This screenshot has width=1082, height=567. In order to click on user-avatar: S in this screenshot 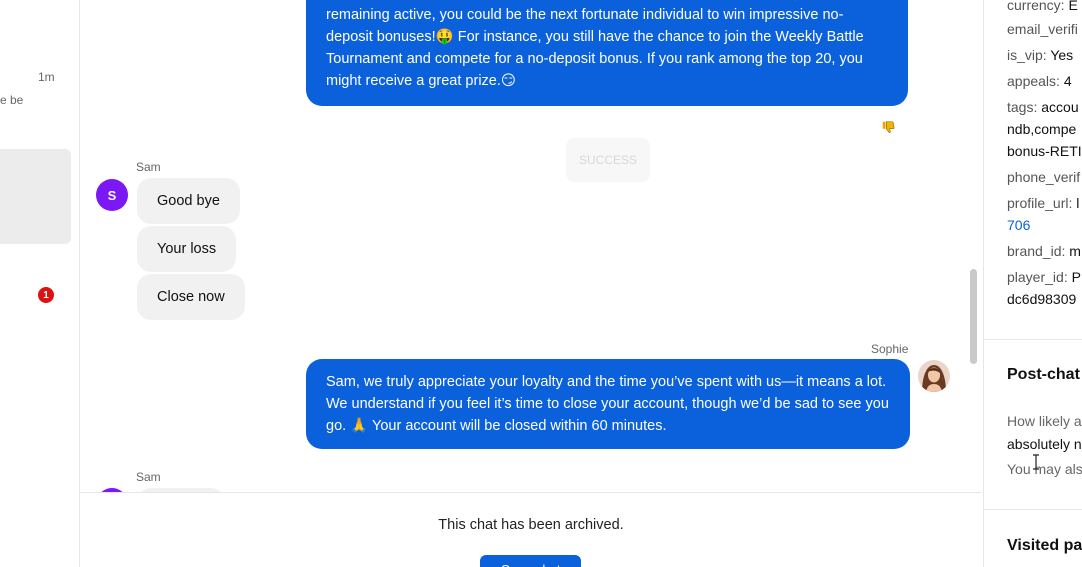, I will do `click(112, 195)`.